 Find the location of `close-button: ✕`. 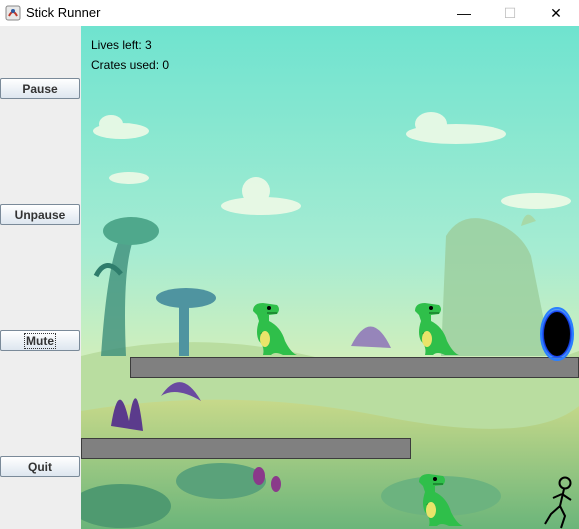

close-button: ✕ is located at coordinates (556, 13).